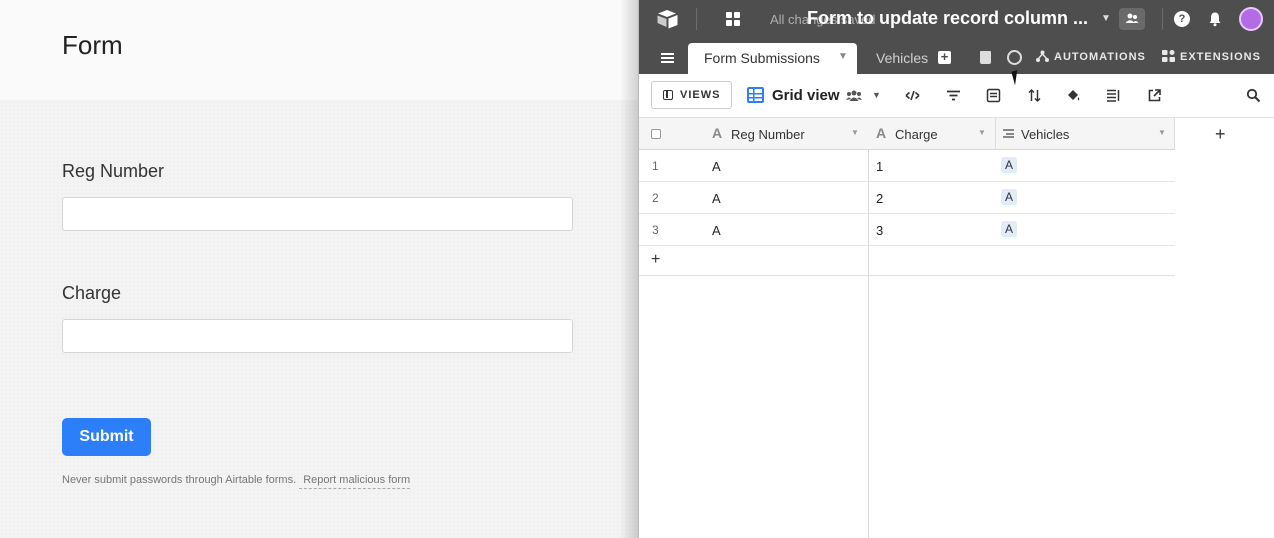  I want to click on sort-icon, so click(1034, 95).